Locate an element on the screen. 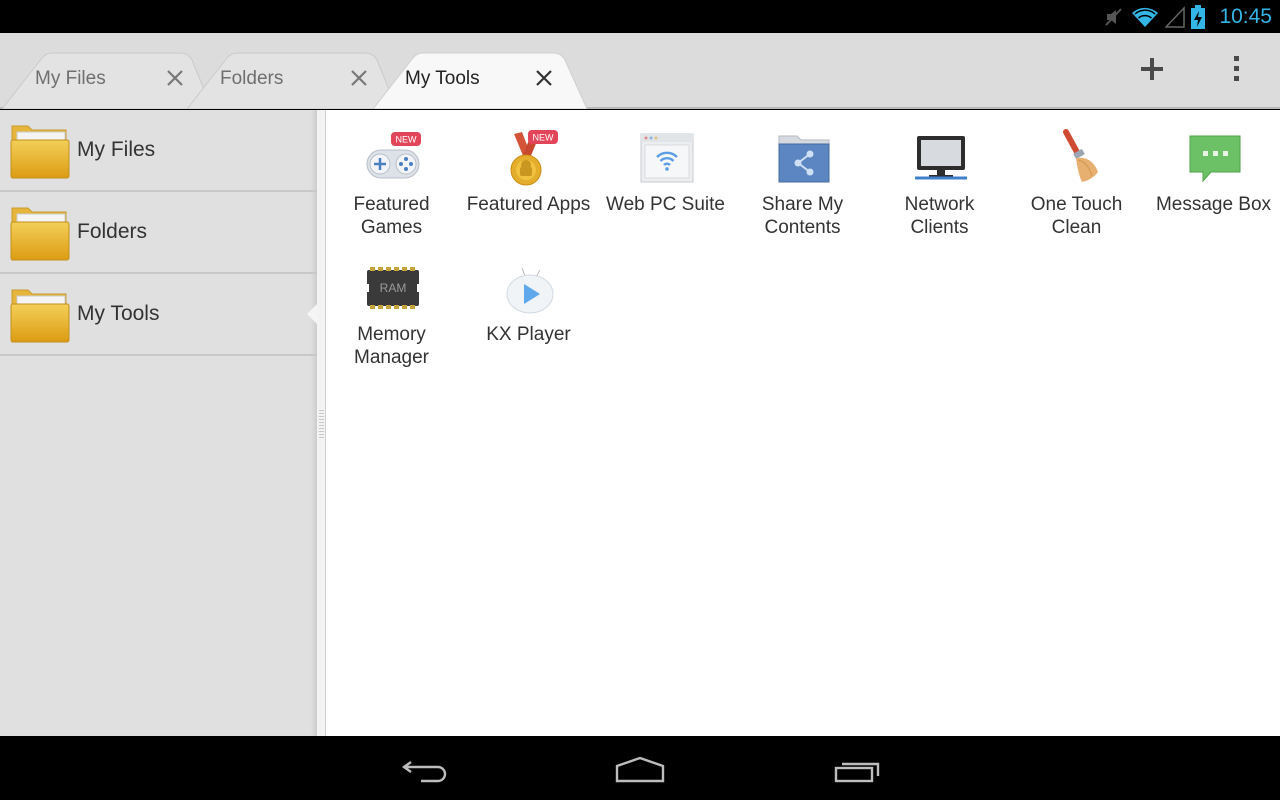 This screenshot has width=1280, height=800. tool-network-clients: Network Clients is located at coordinates (939, 180).